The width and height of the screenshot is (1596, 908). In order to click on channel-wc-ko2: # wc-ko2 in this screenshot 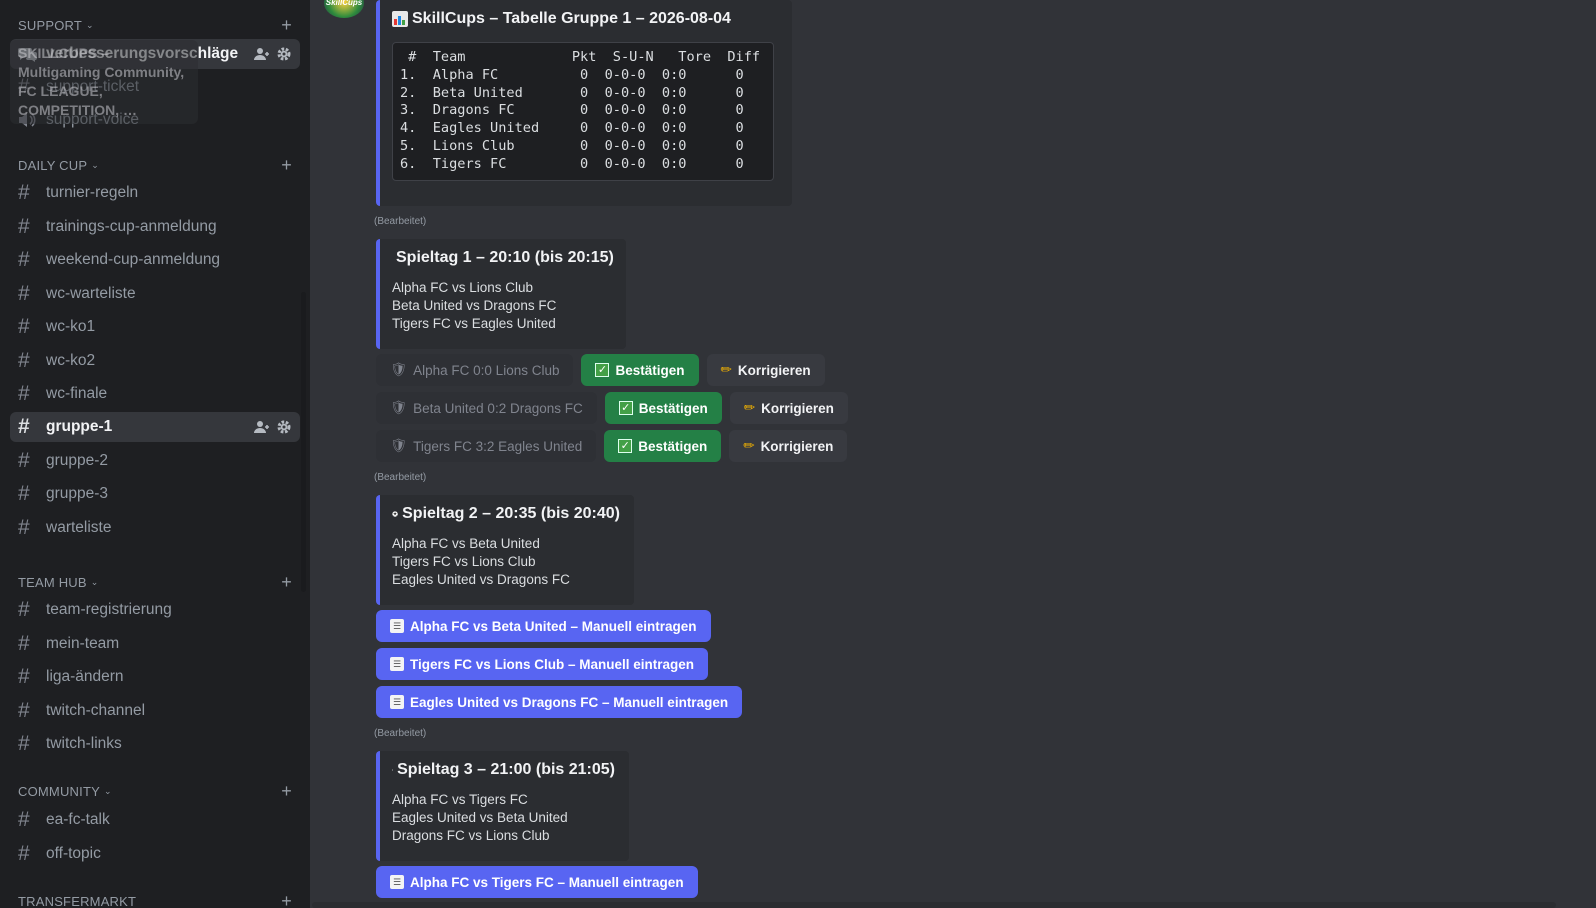, I will do `click(155, 361)`.